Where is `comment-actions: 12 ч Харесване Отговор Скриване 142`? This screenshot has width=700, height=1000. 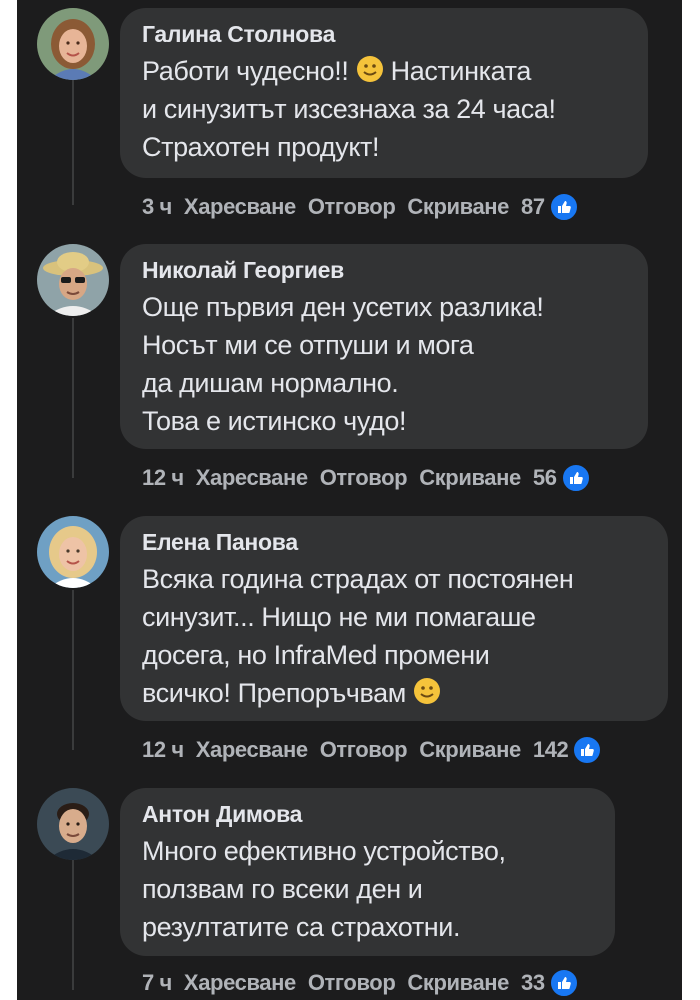 comment-actions: 12 ч Харесване Отговор Скриване 142 is located at coordinates (372, 750).